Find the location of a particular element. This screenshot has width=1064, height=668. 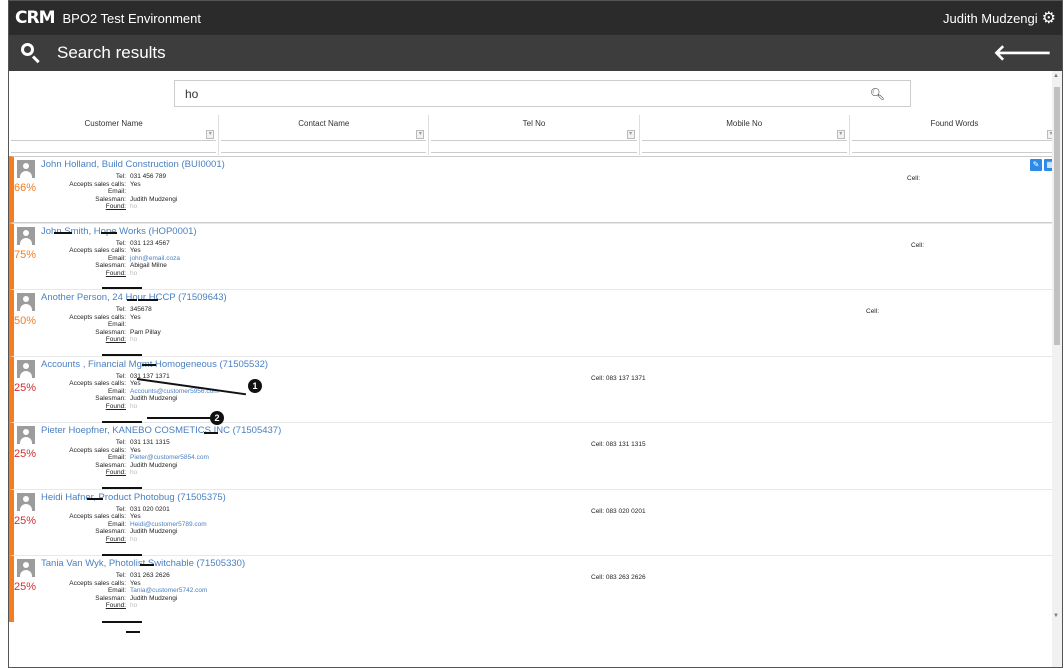

arrow-left-icon: 🡐 is located at coordinates (1022, 53).